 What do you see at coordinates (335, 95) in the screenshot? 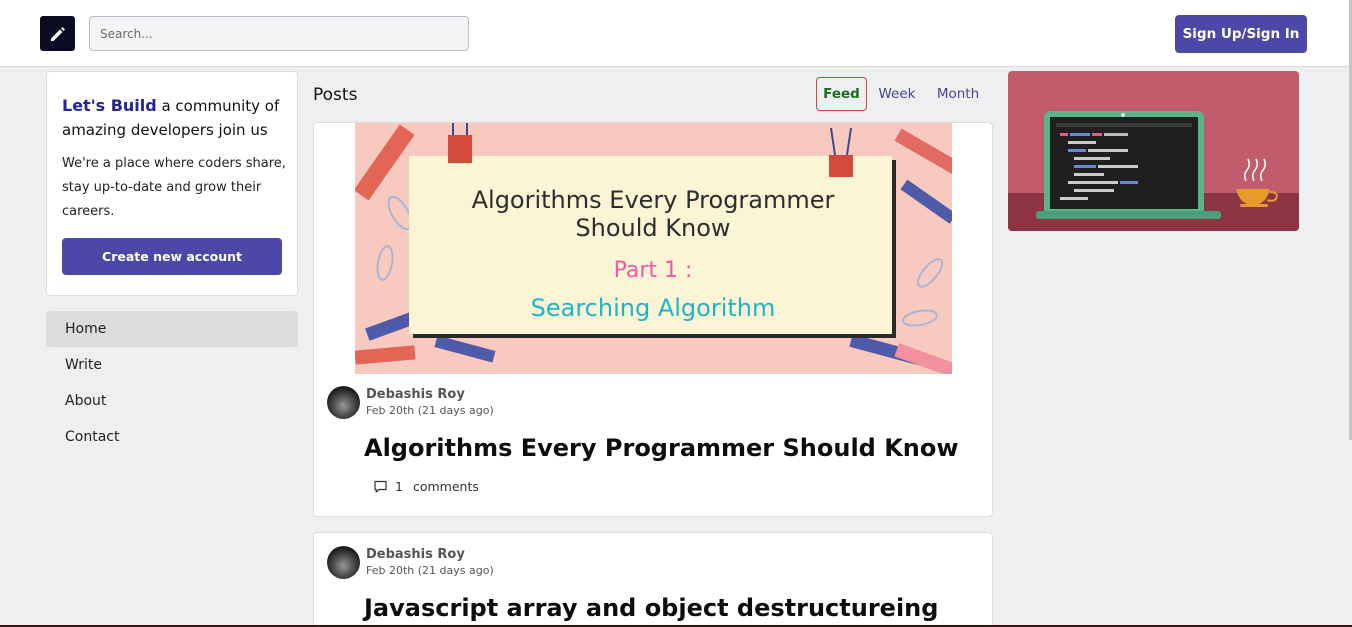
I see `posts-heading: Posts` at bounding box center [335, 95].